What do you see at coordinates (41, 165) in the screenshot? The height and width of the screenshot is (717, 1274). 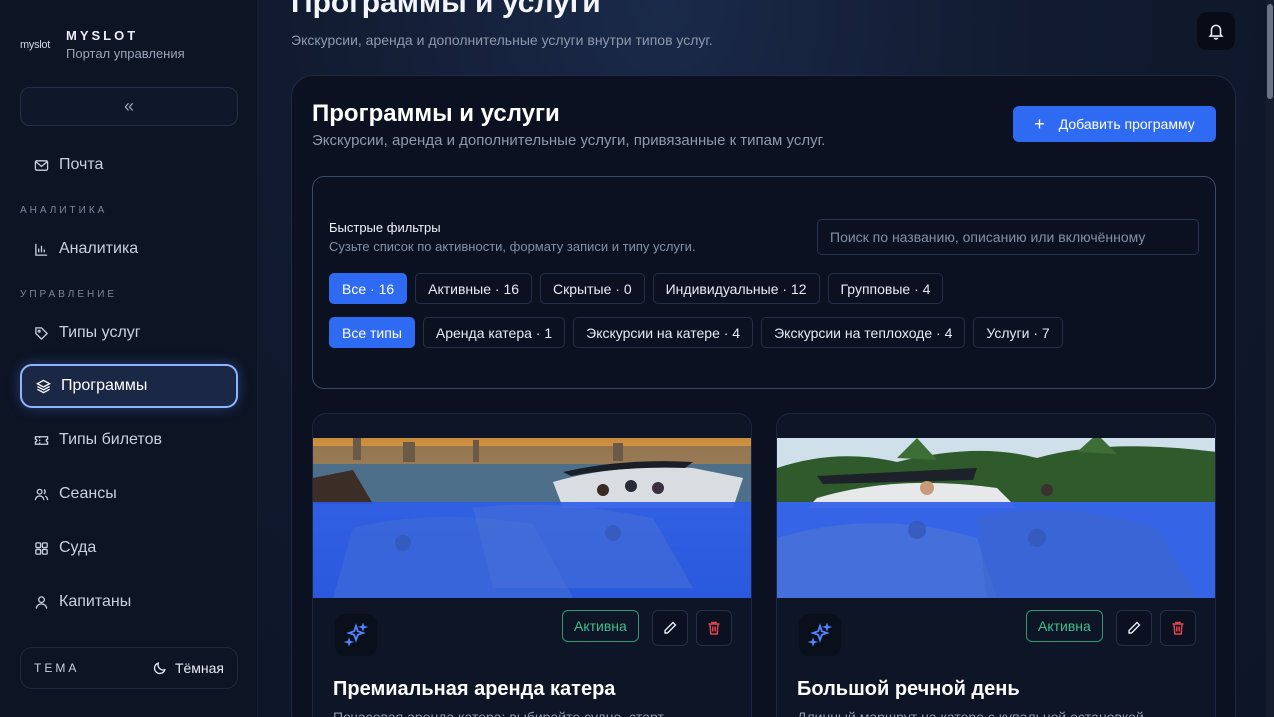 I see `mail-icon` at bounding box center [41, 165].